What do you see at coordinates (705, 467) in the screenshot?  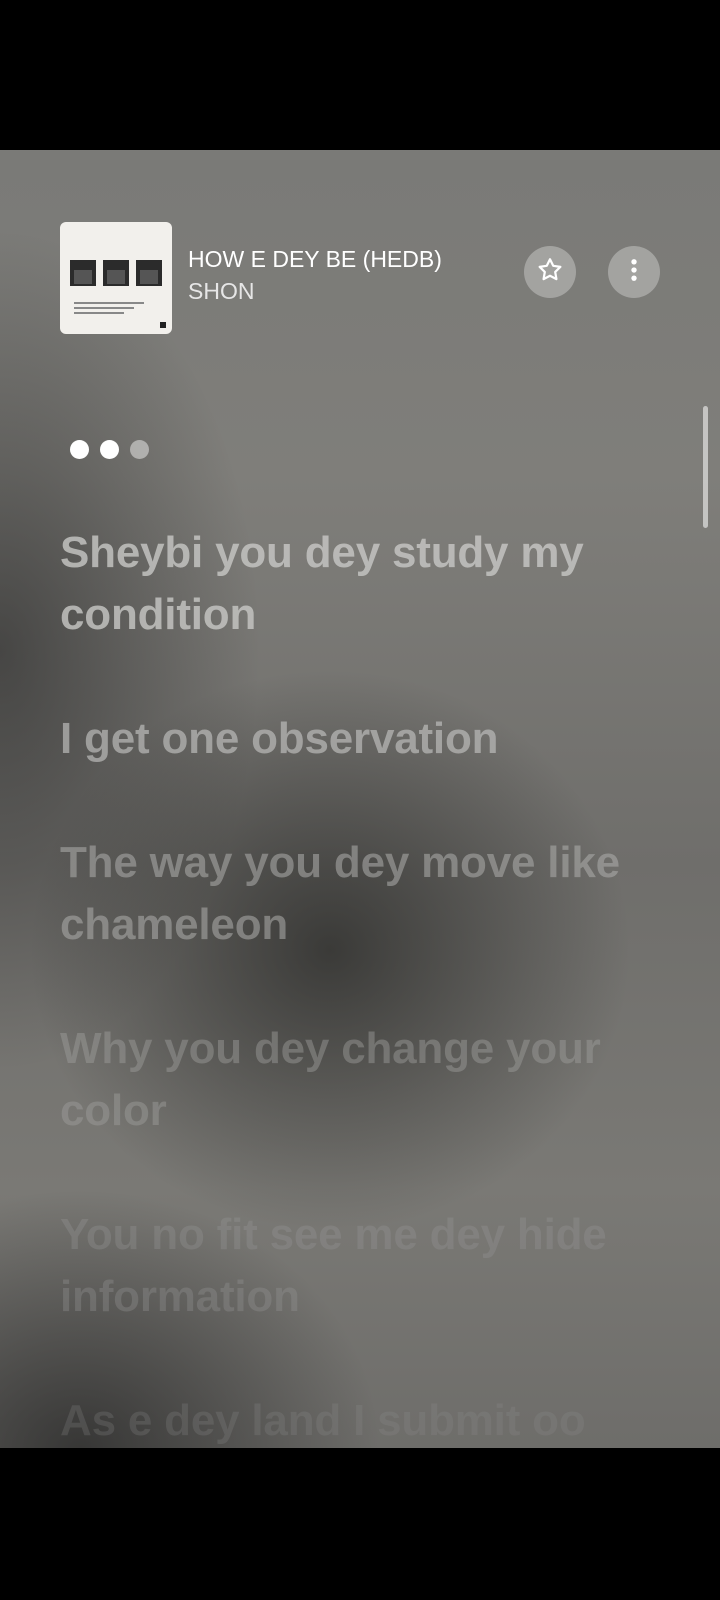 I see `scrollbar` at bounding box center [705, 467].